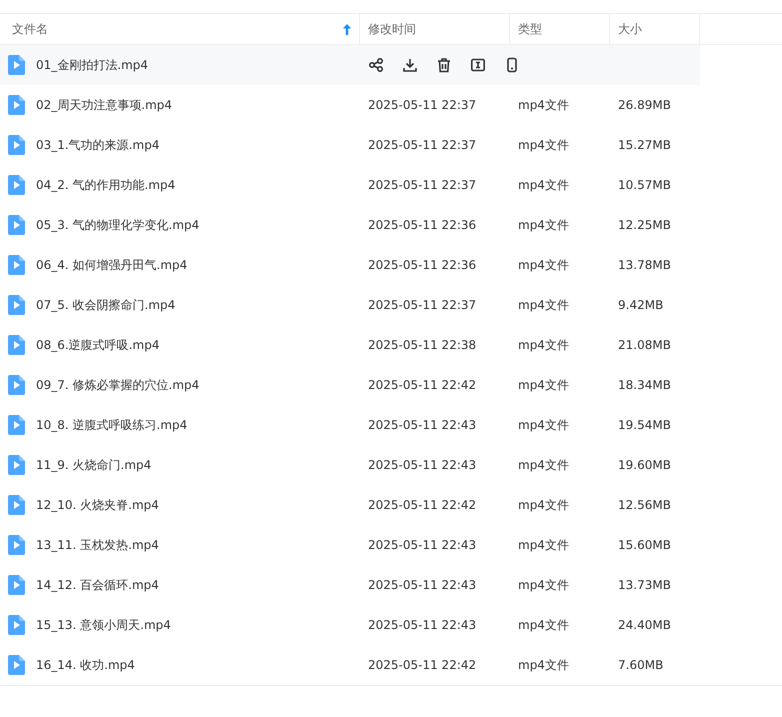 This screenshot has height=717, width=782. I want to click on file-name: 02_周天功注意事项.mp4, so click(104, 105).